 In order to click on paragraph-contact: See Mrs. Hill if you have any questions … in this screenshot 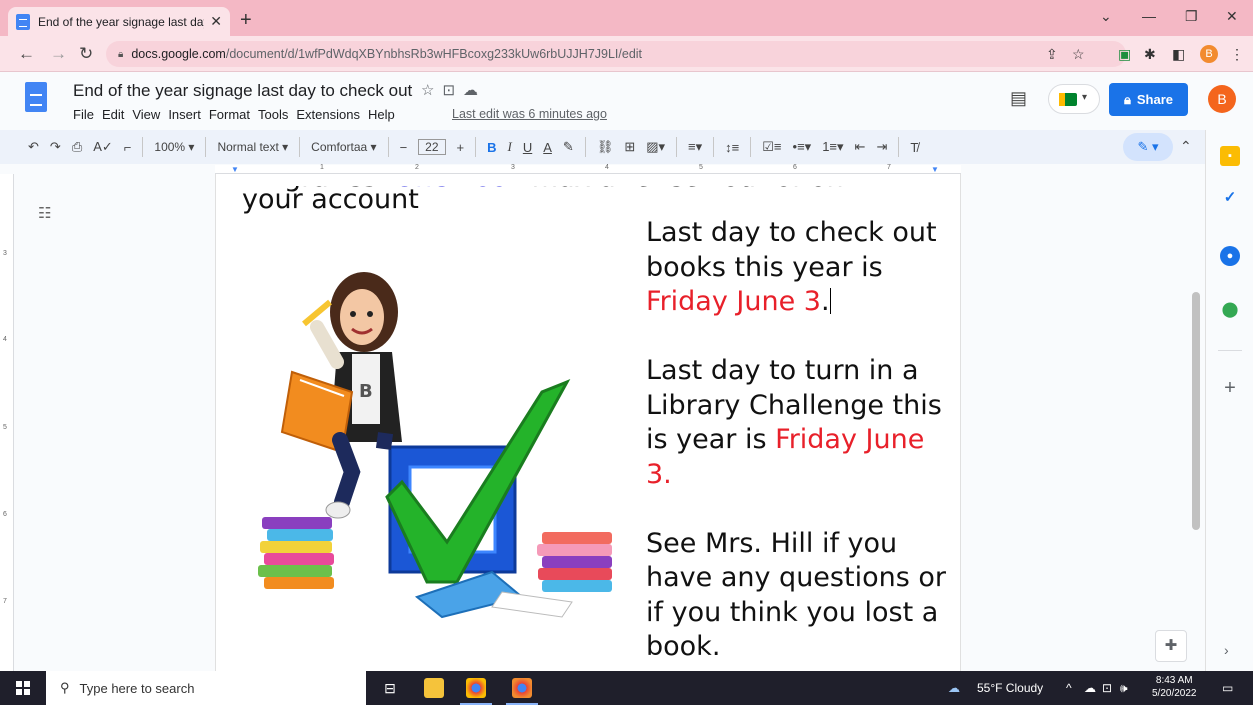, I will do `click(801, 596)`.